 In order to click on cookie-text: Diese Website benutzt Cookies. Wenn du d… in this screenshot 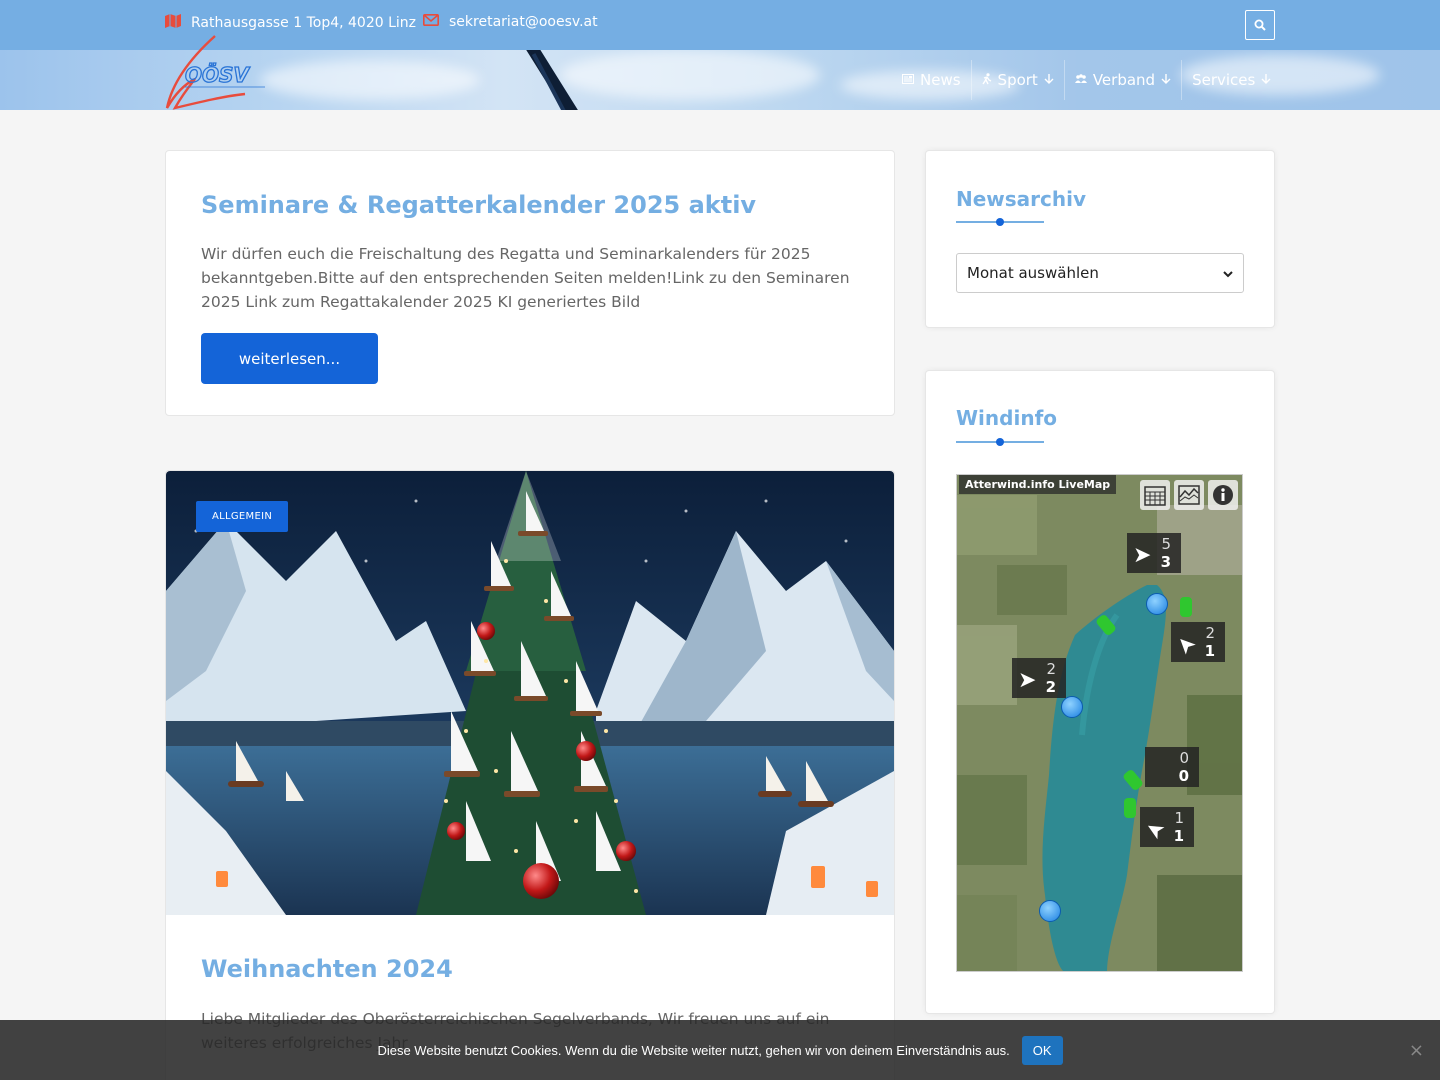, I will do `click(693, 1050)`.